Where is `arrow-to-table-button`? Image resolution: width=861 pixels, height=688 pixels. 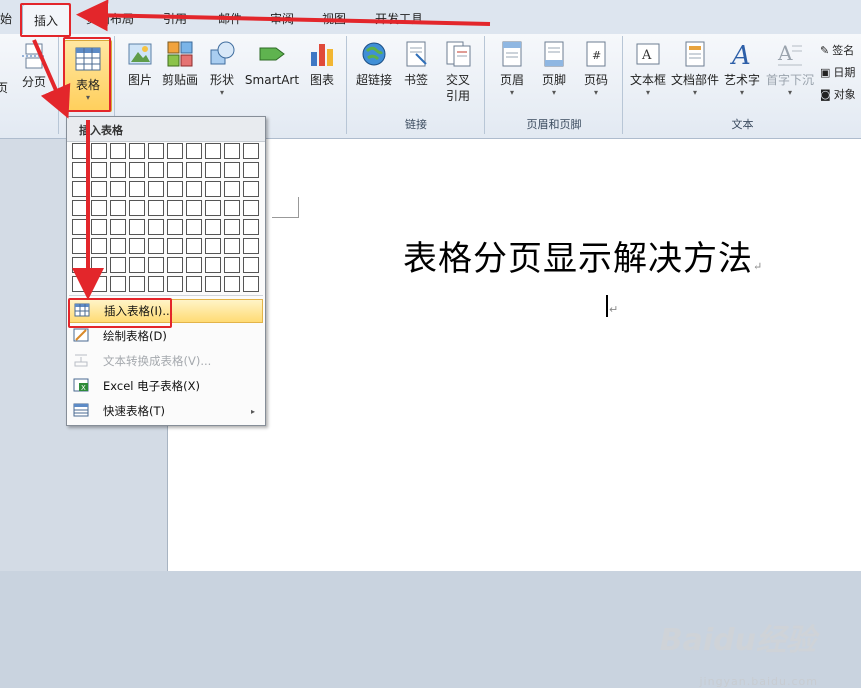
arrow-to-table-button is located at coordinates (51, 79).